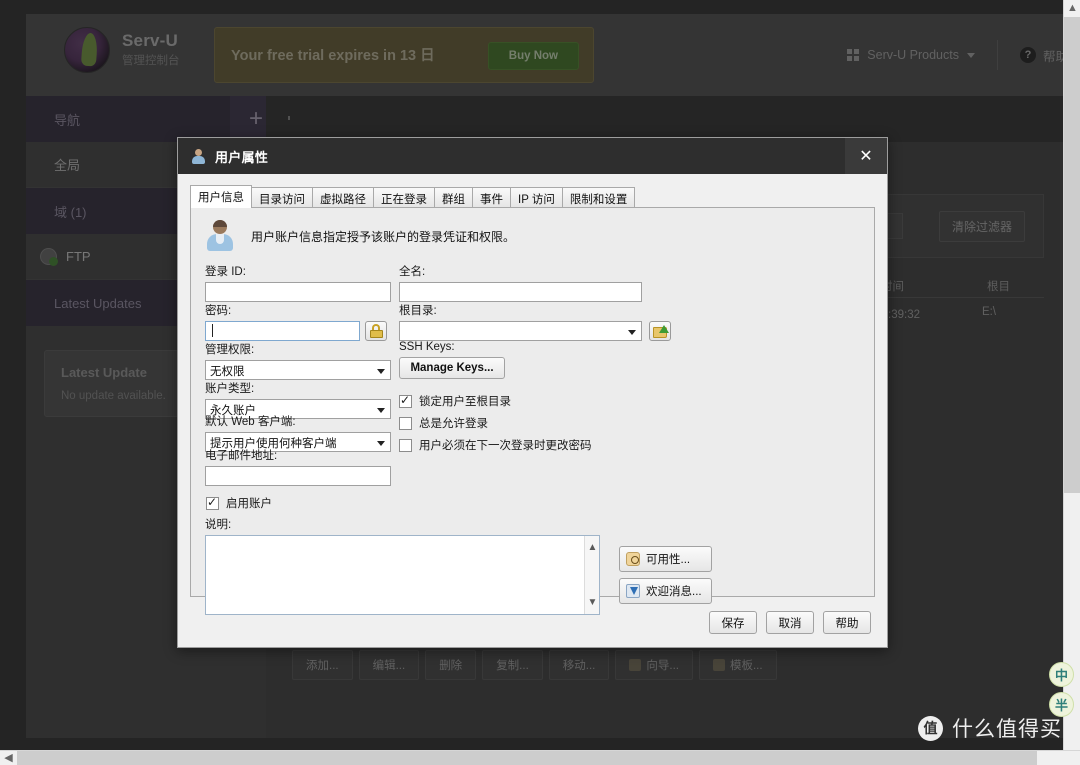 The height and width of the screenshot is (765, 1080). Describe the element at coordinates (298, 370) in the screenshot. I see `admin-privilege-select: 无权限` at that location.